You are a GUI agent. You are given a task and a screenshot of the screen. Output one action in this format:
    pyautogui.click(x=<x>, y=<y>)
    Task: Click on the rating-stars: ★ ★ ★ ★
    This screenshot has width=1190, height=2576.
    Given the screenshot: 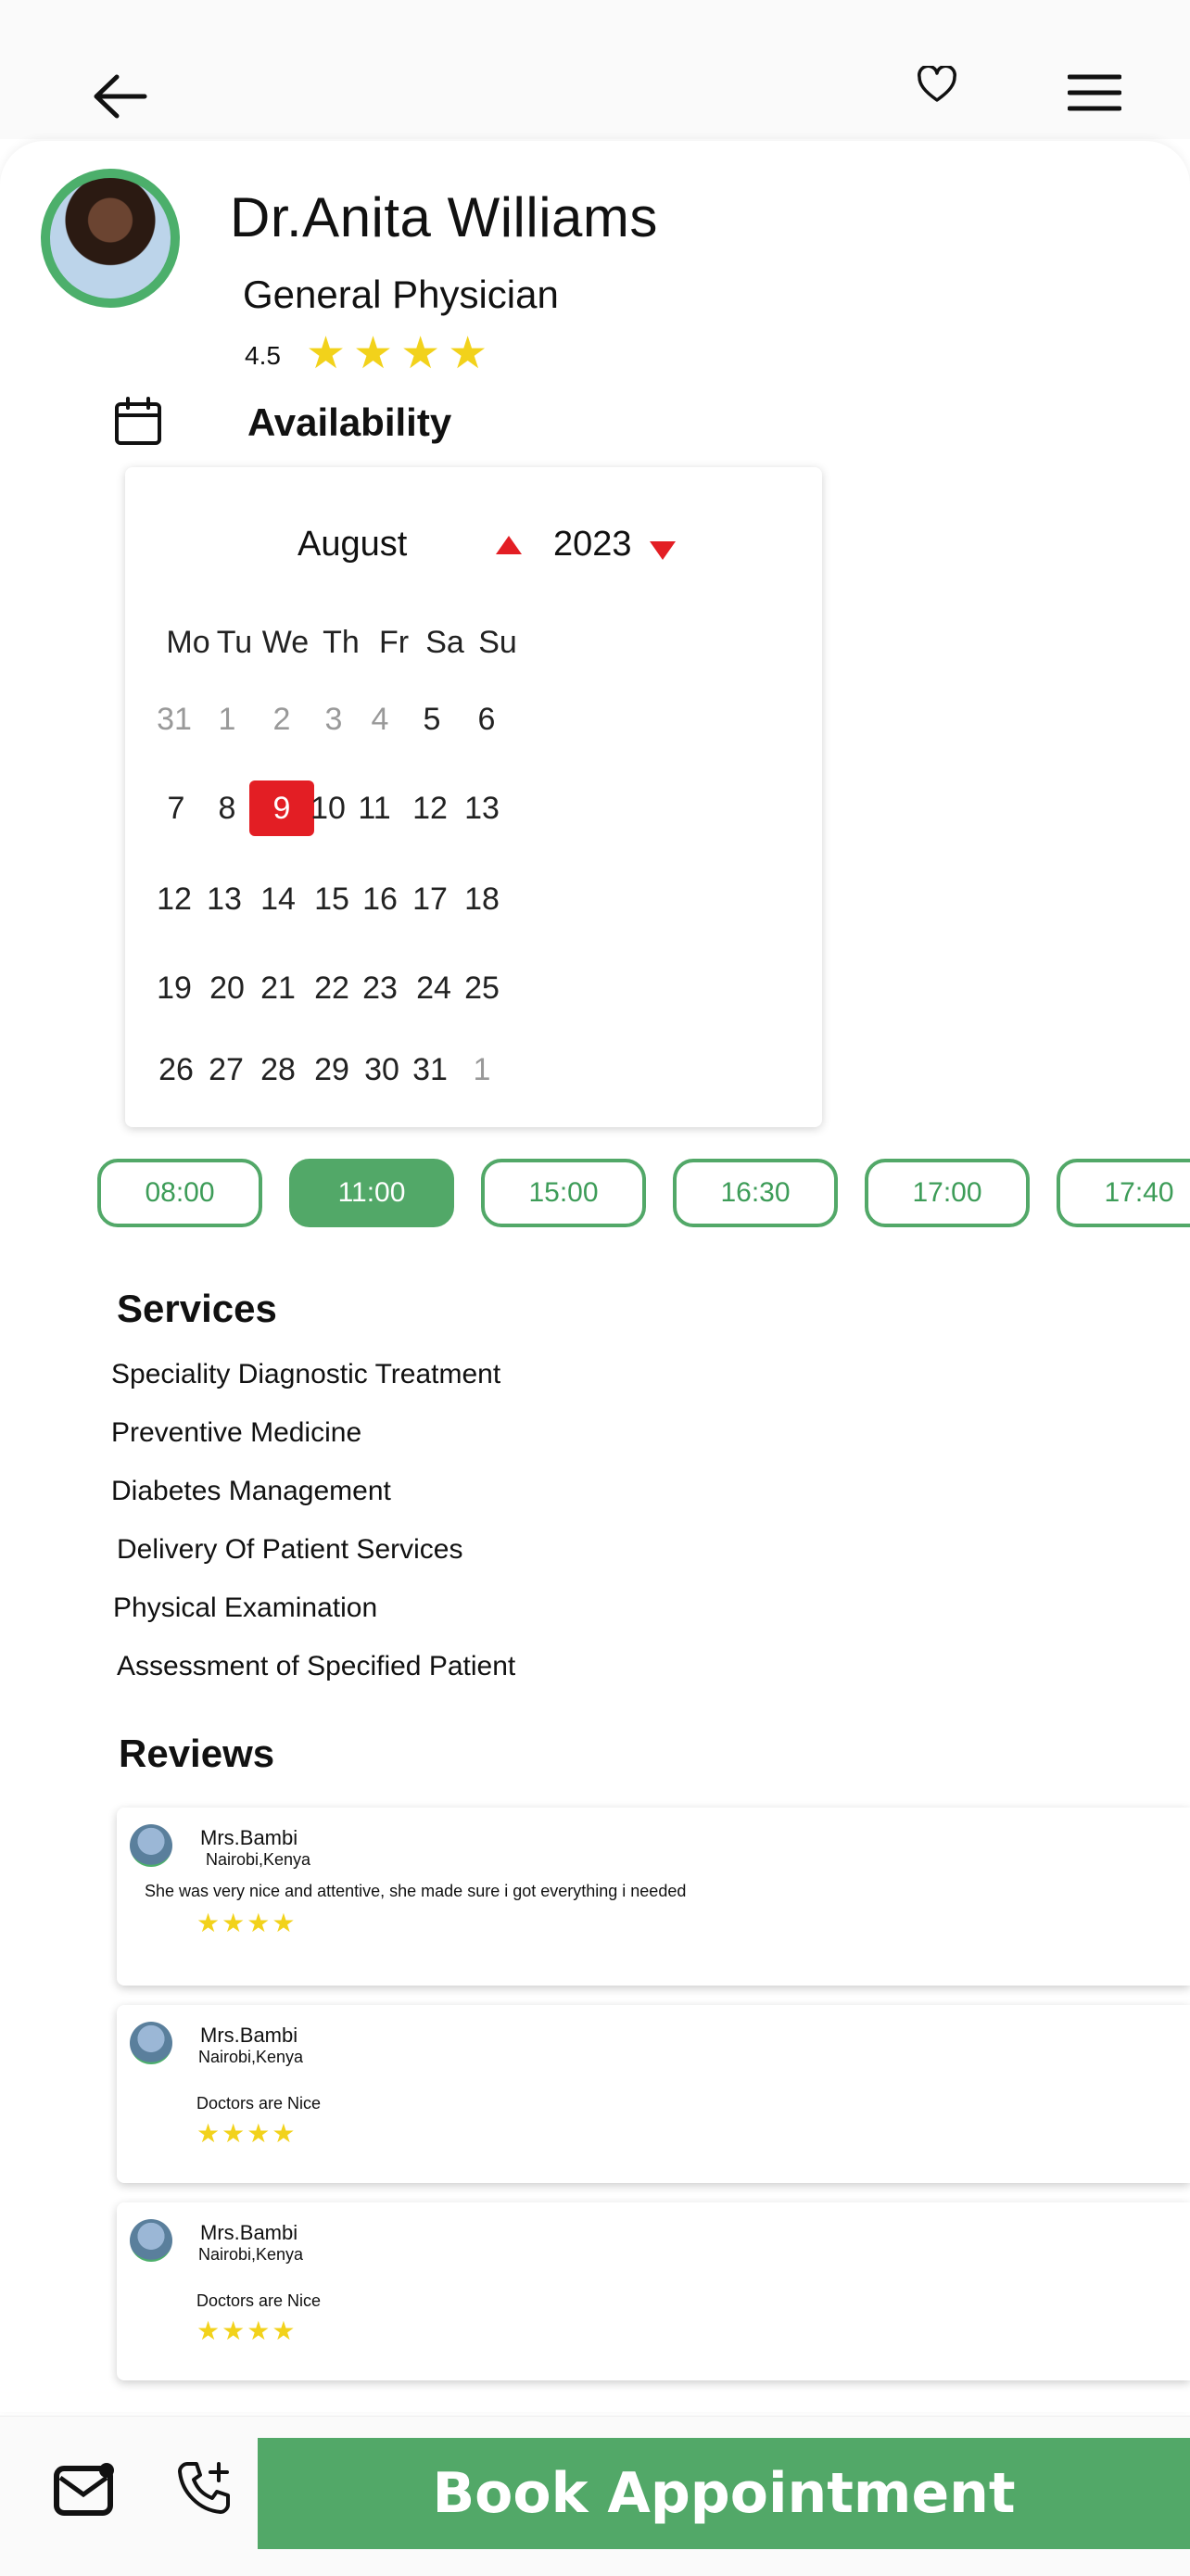 What is the action you would take?
    pyautogui.click(x=396, y=354)
    